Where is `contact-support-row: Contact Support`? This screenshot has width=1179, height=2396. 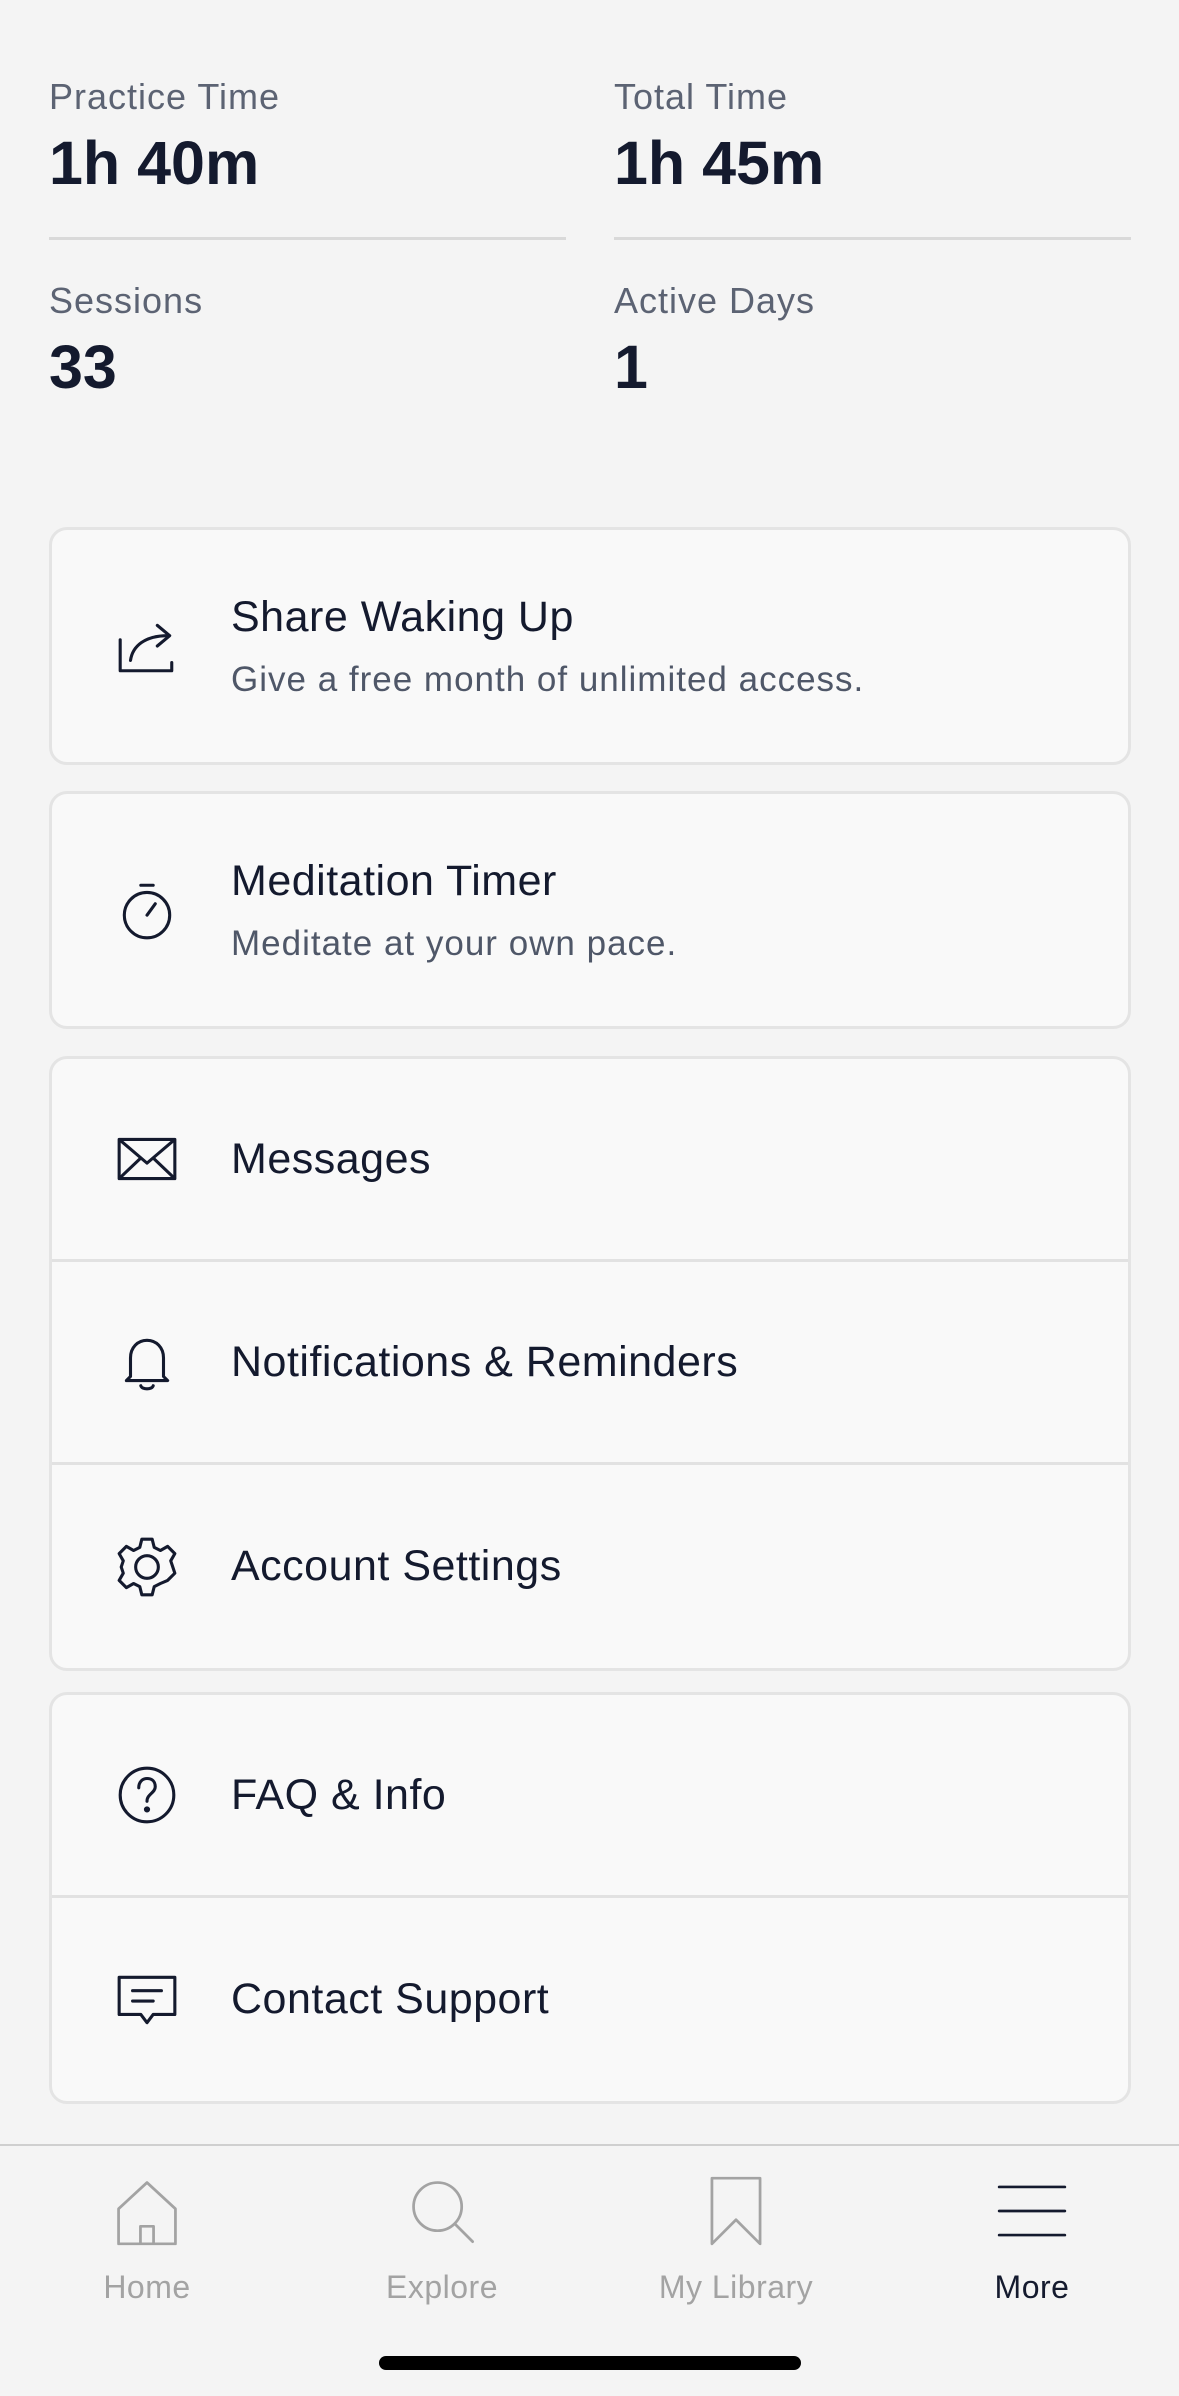 contact-support-row: Contact Support is located at coordinates (590, 1999).